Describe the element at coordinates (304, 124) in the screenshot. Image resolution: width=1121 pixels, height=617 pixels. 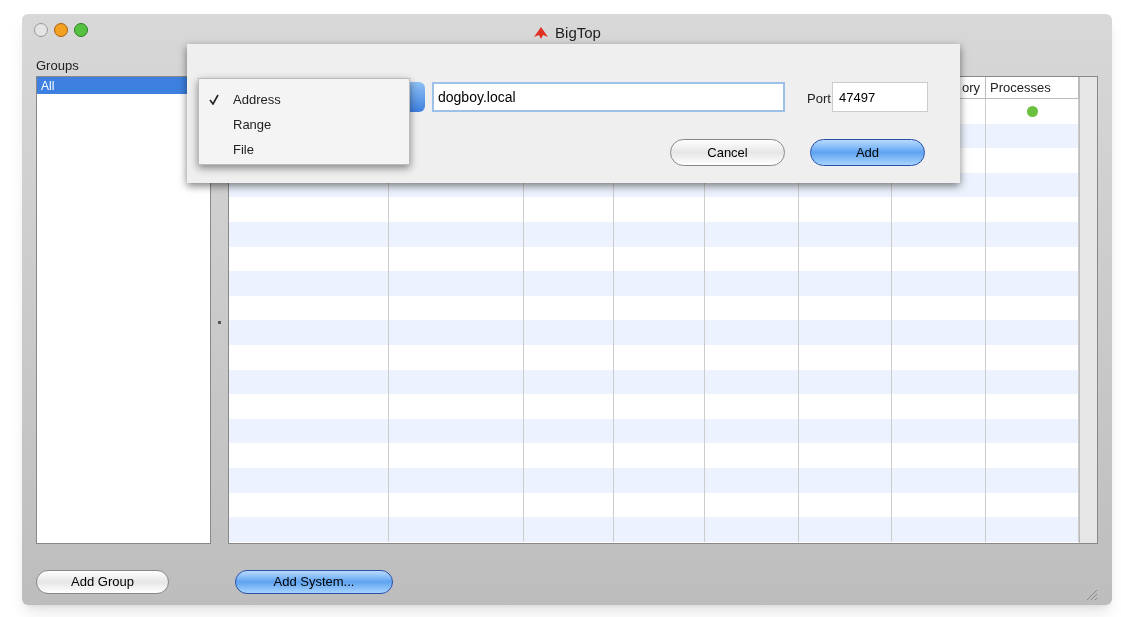
I see `menu-item: Range` at that location.